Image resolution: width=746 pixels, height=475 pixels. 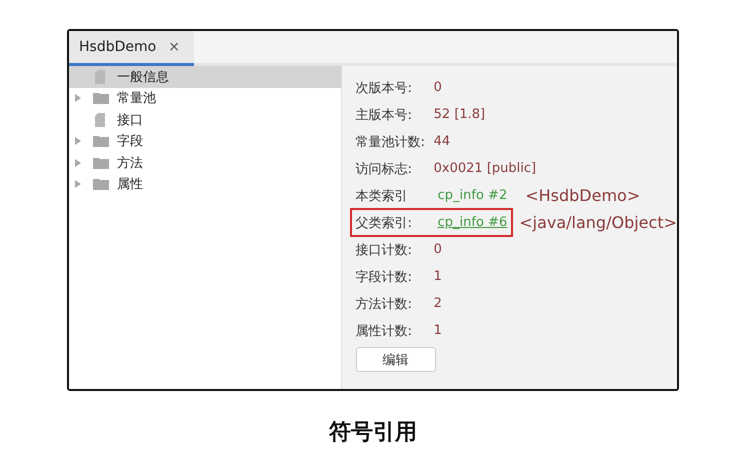 I want to click on field-label: 字段计数:, so click(x=385, y=277).